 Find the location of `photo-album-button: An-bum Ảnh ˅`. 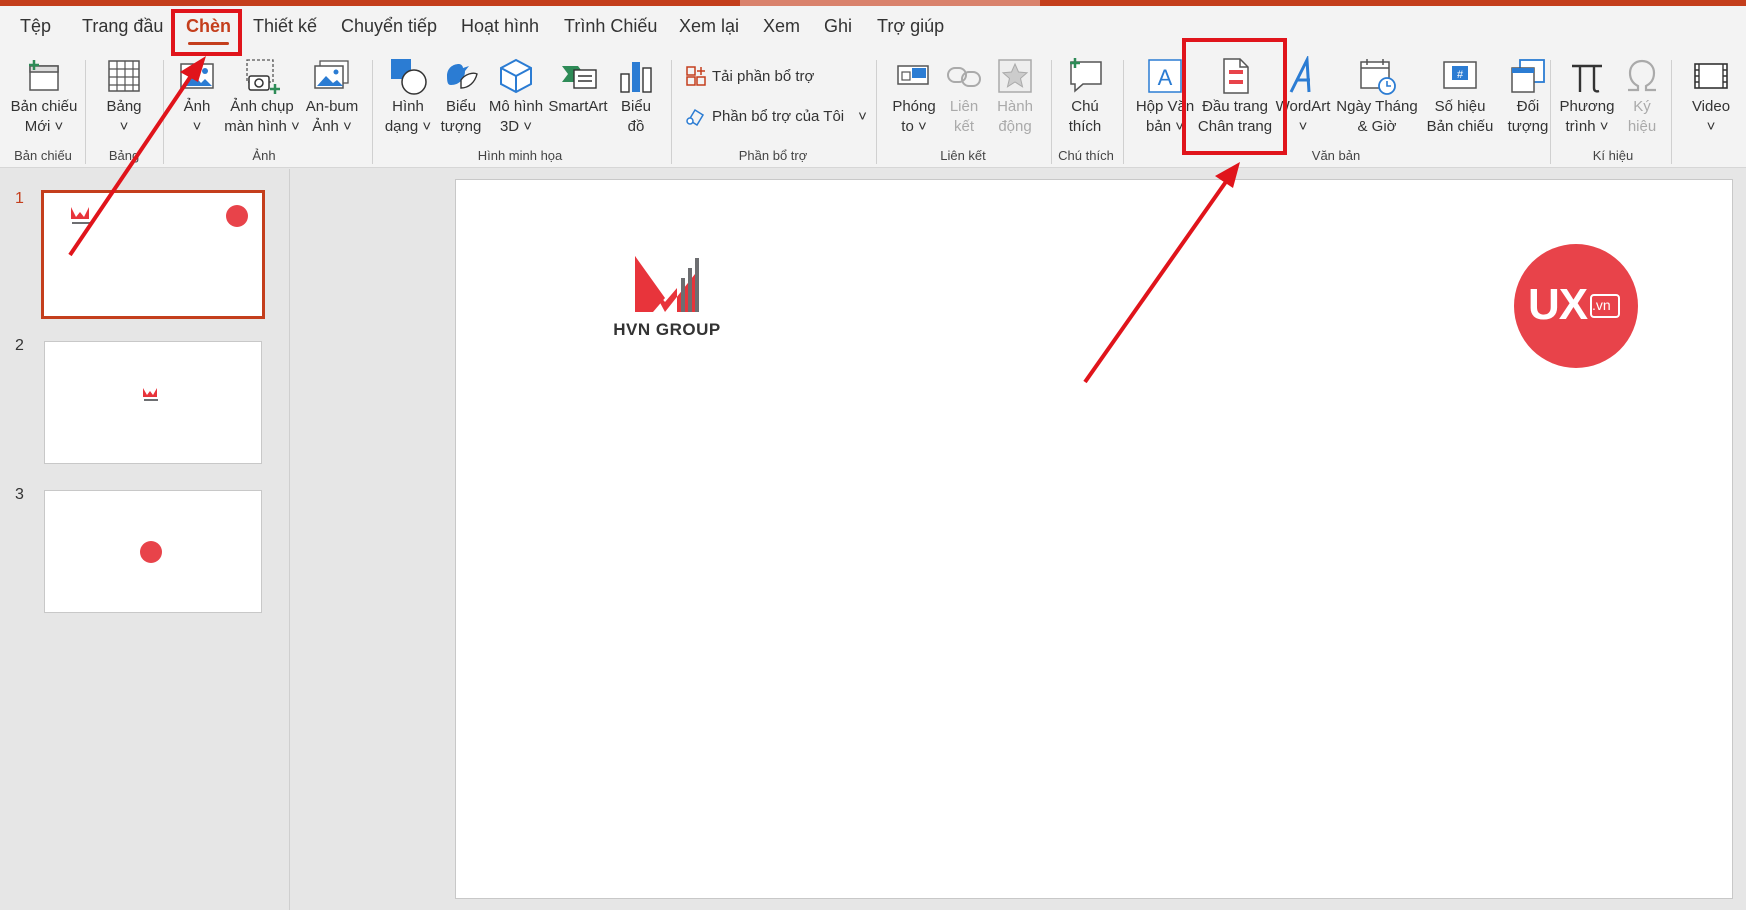

photo-album-button: An-bum Ảnh ˅ is located at coordinates (332, 100).